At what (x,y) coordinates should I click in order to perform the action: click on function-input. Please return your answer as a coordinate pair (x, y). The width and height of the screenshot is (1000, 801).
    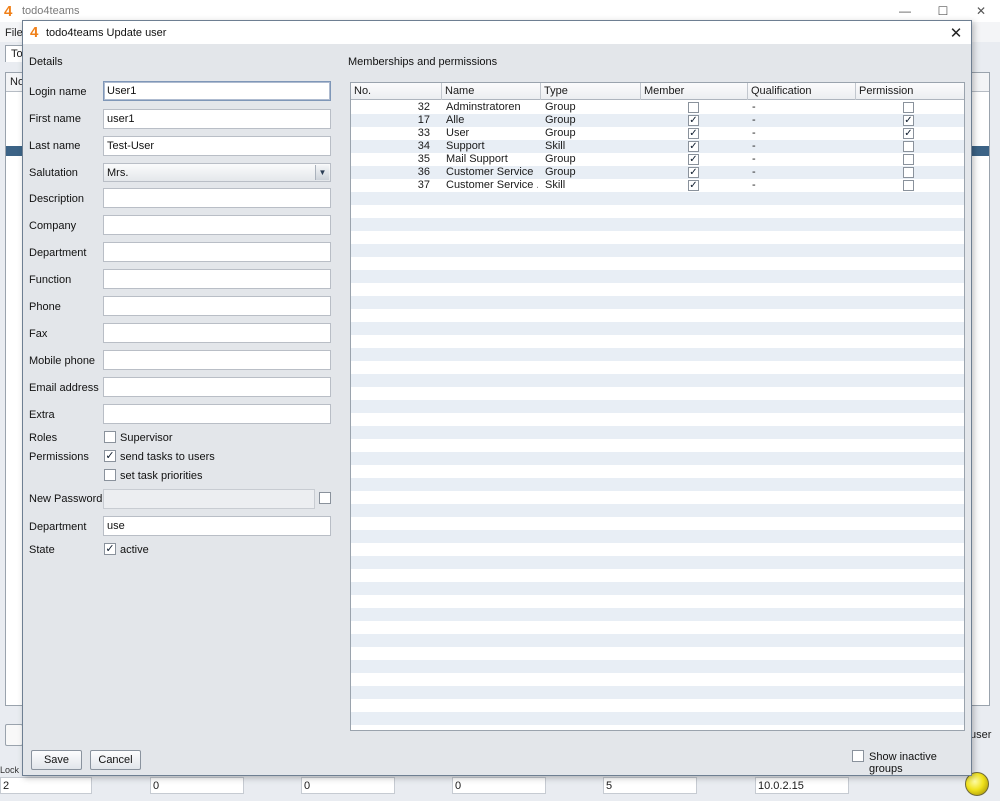
    Looking at the image, I should click on (217, 279).